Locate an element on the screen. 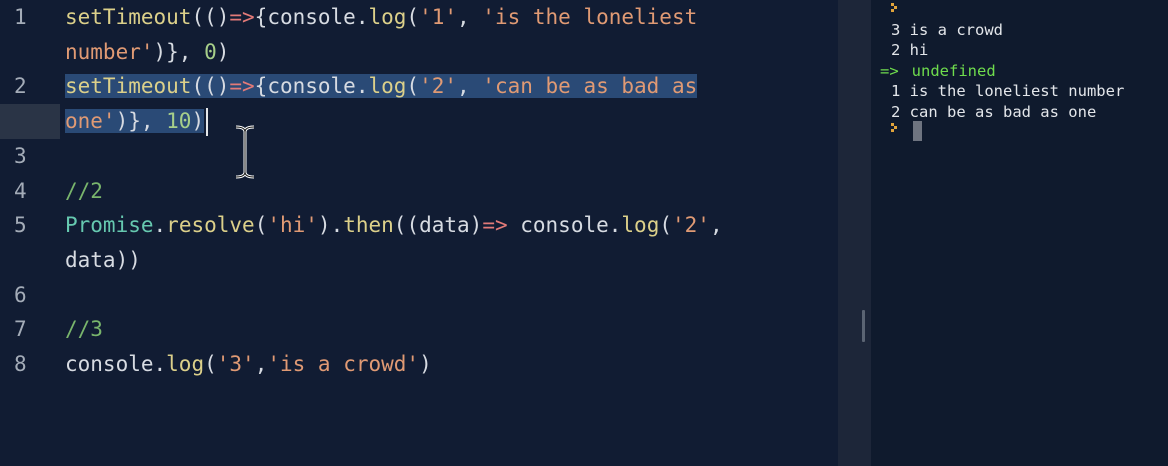 The image size is (1168, 466). line-number: 2 is located at coordinates (20, 86).